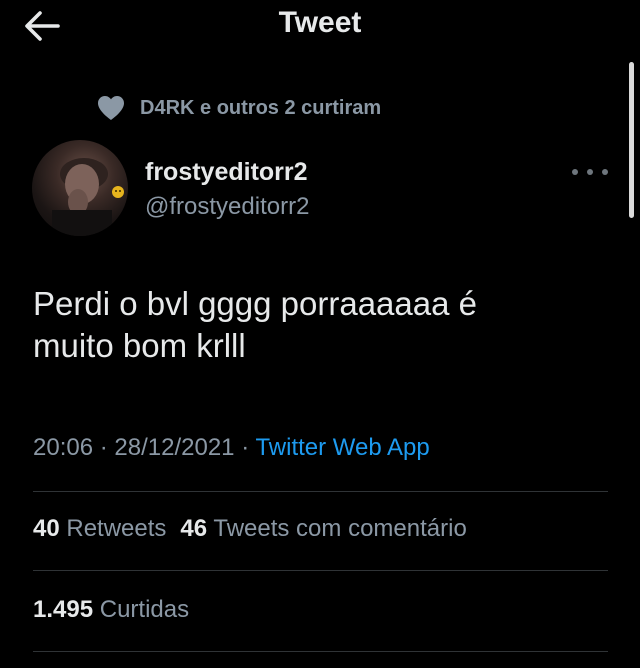 Image resolution: width=640 pixels, height=668 pixels. I want to click on likes-stat: 1.495 Curtidas, so click(111, 610).